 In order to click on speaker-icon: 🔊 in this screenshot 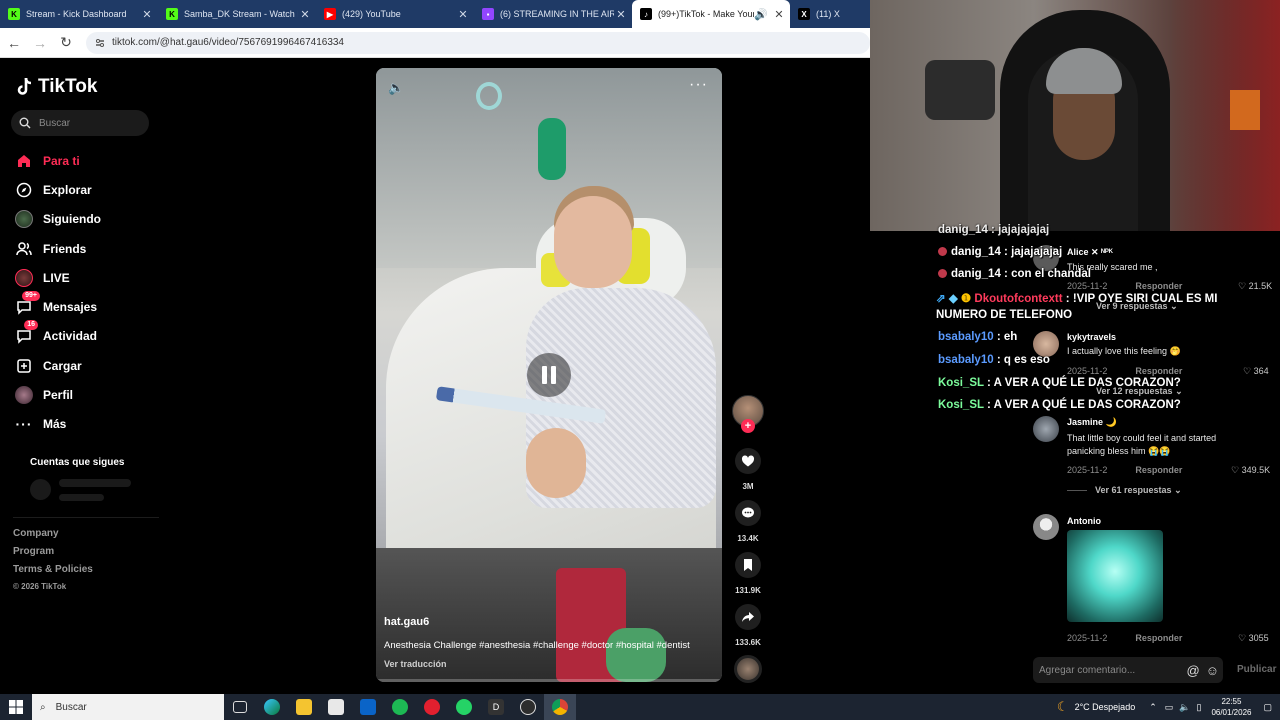, I will do `click(761, 14)`.